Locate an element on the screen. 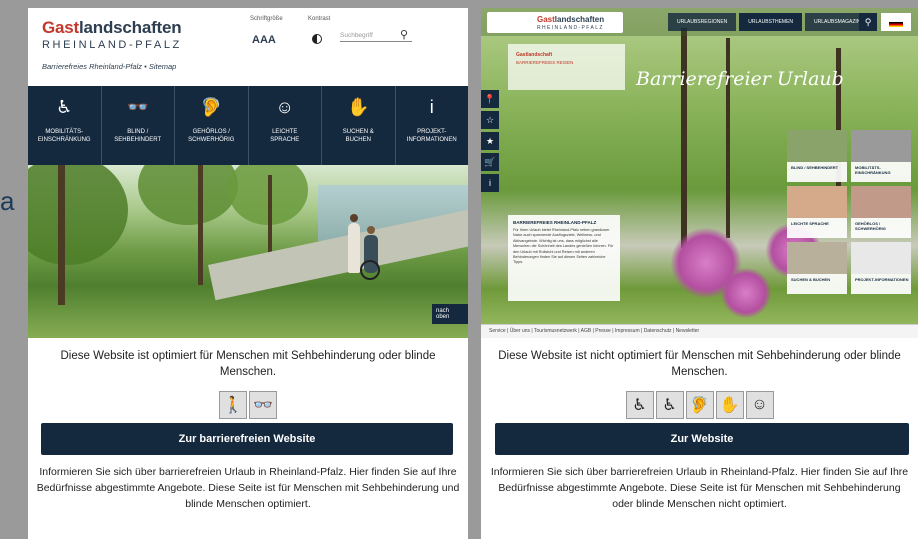 The height and width of the screenshot is (539, 918). category-tile-3: GEHÖRLOS / SCHWERHÖRIG is located at coordinates (881, 212).